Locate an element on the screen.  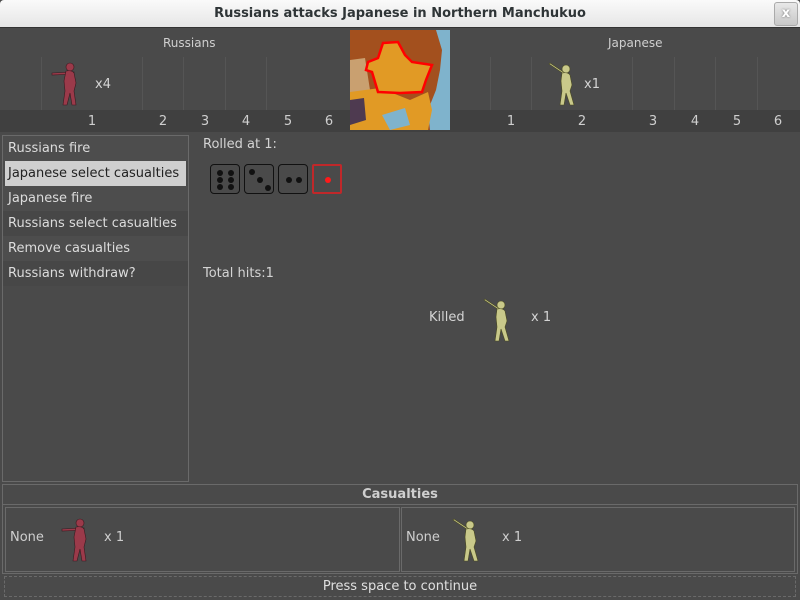
close-button: x is located at coordinates (786, 14).